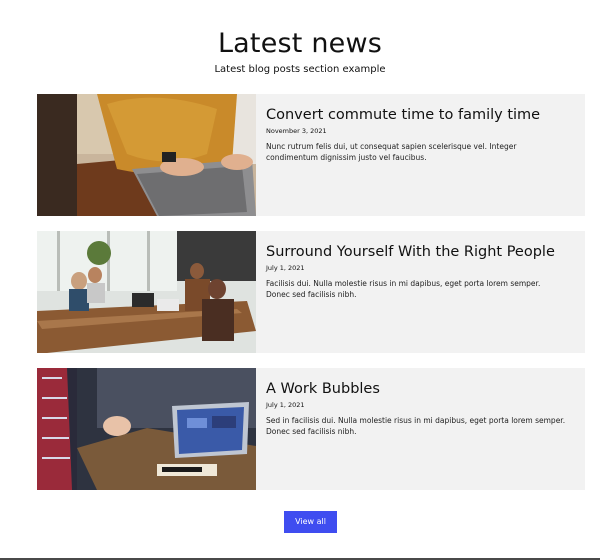  I want to click on office-meeting-image, so click(146, 292).